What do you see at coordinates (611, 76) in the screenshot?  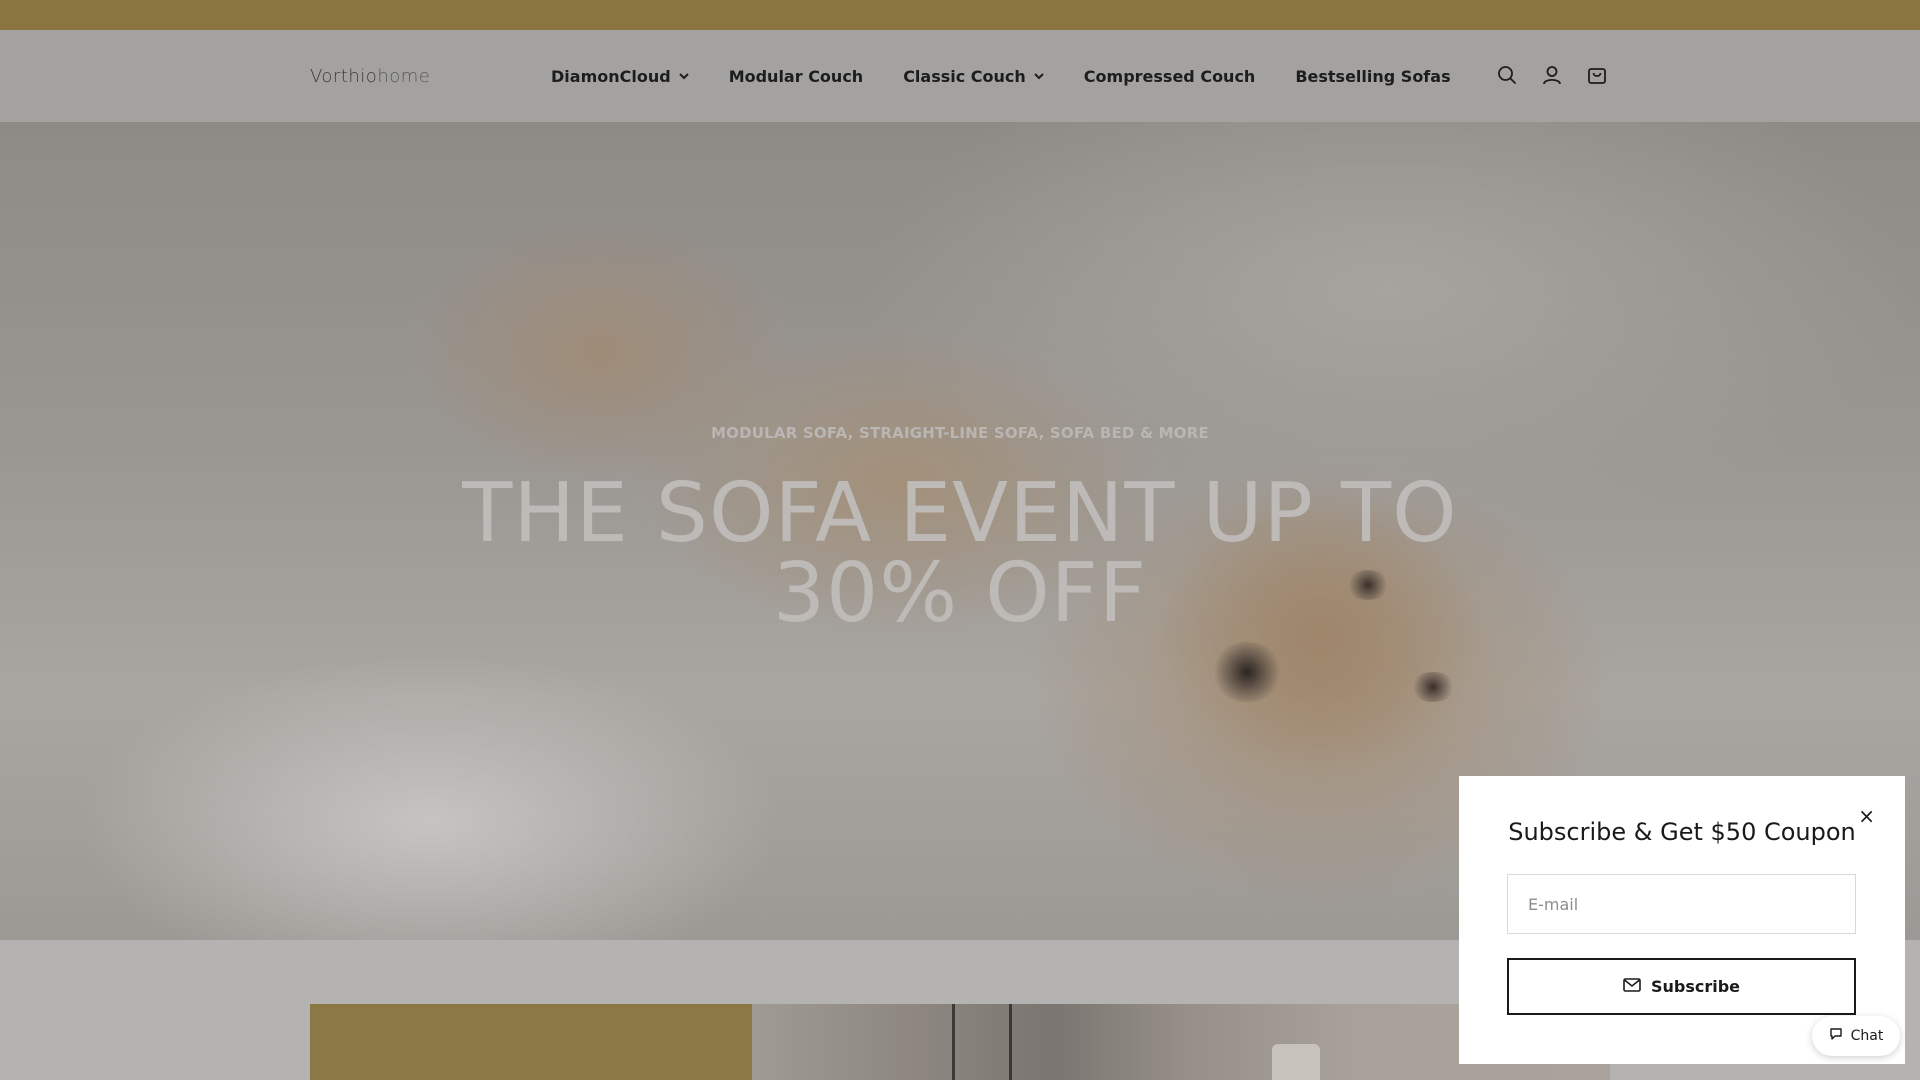 I see `nav-item-label: DiamonCloud` at bounding box center [611, 76].